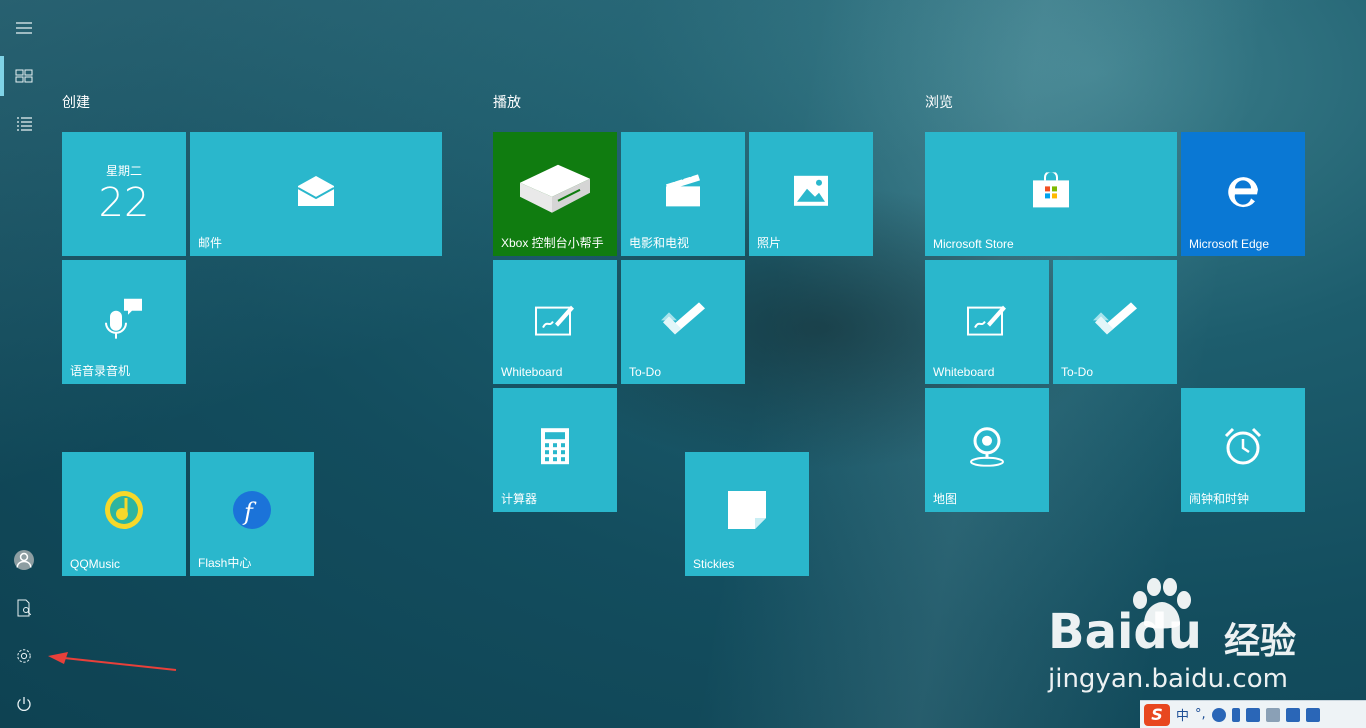  I want to click on hamburger-menu-button, so click(24, 28).